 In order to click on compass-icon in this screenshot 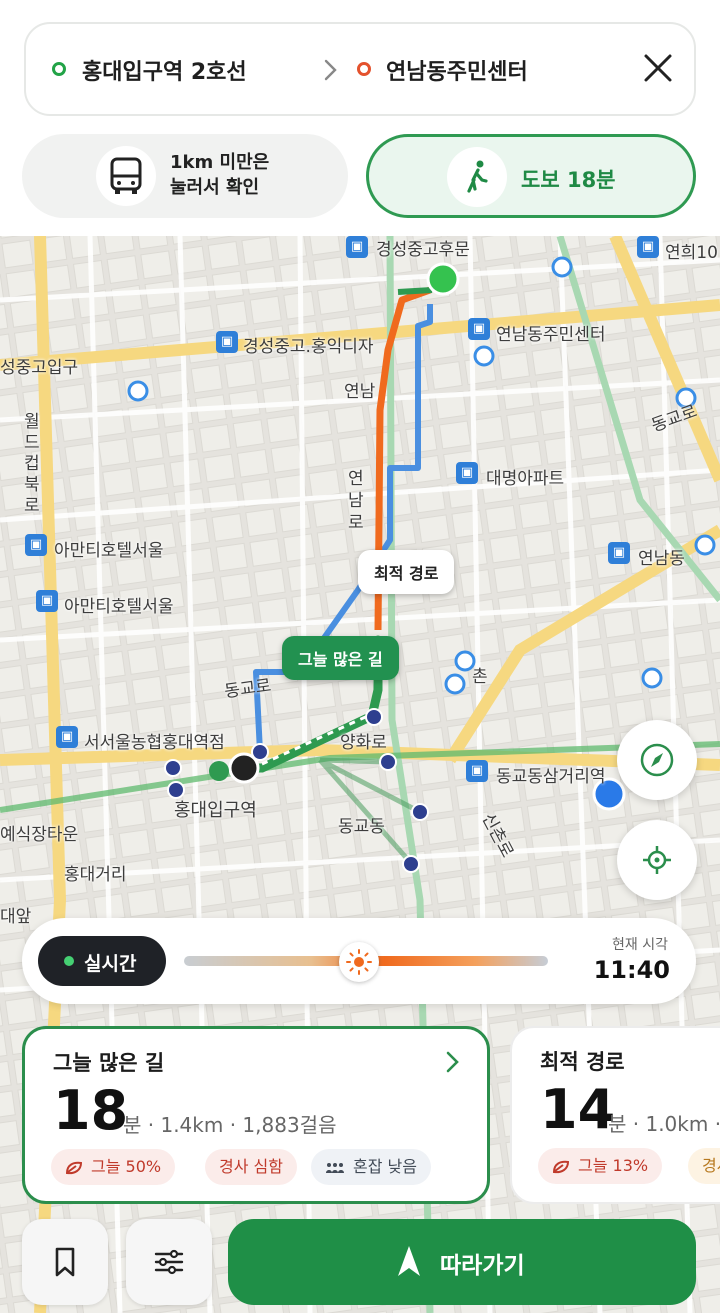, I will do `click(657, 760)`.